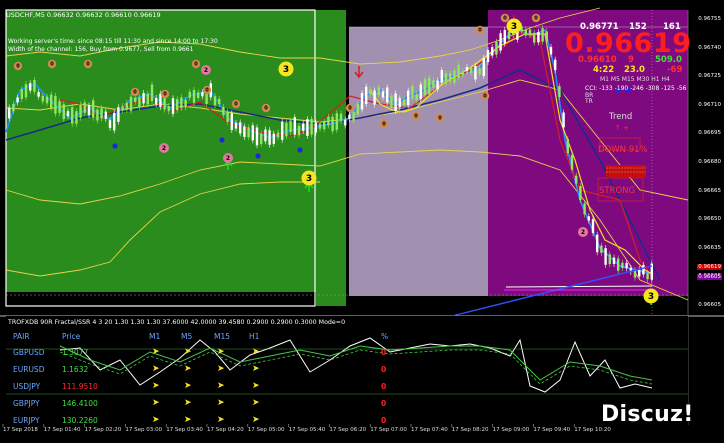  I want to click on time-axis-label: 17 Sep 10:20, so click(592, 430).